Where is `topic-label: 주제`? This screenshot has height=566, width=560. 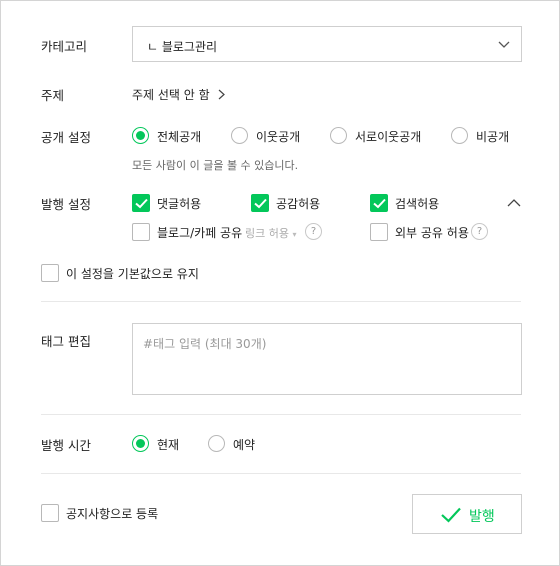 topic-label: 주제 is located at coordinates (53, 95).